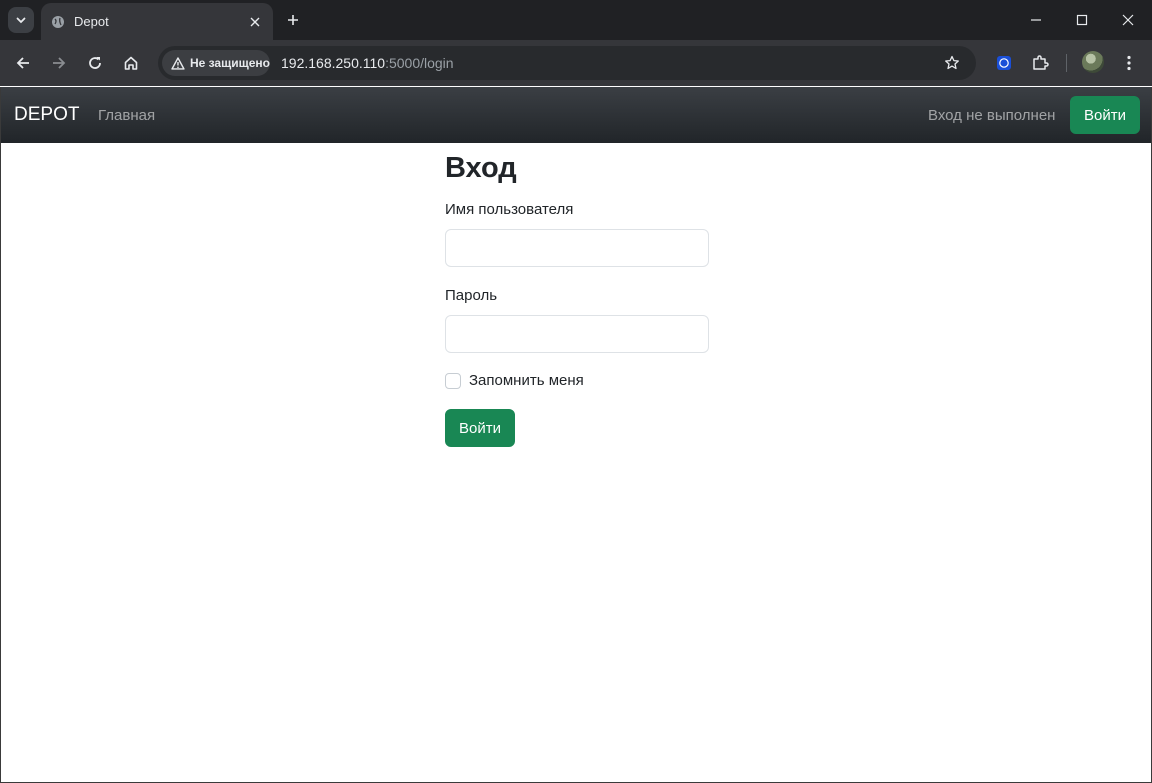 Image resolution: width=1152 pixels, height=783 pixels. Describe the element at coordinates (471, 295) in the screenshot. I see `password-label: Пароль` at that location.